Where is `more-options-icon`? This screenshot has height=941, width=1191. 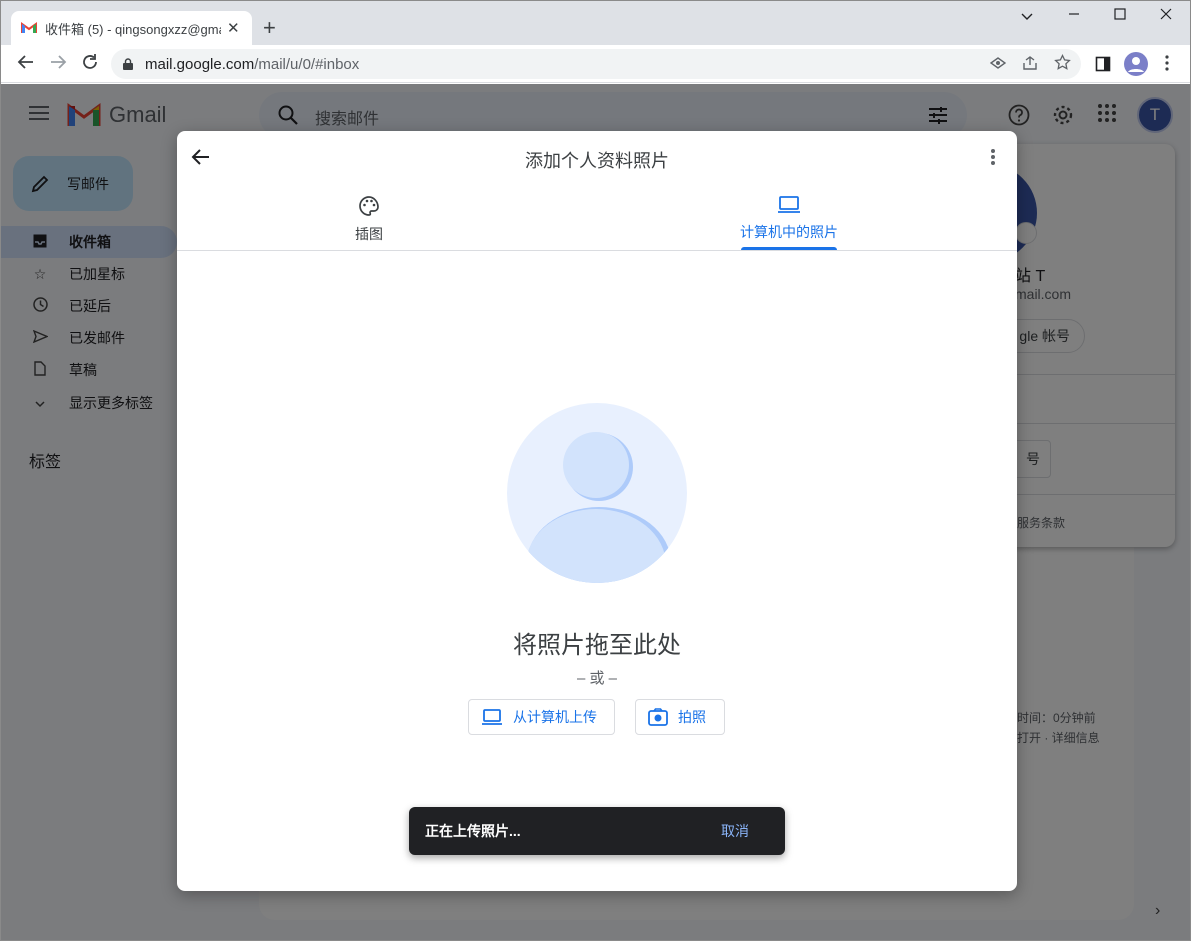
more-options-icon is located at coordinates (993, 158).